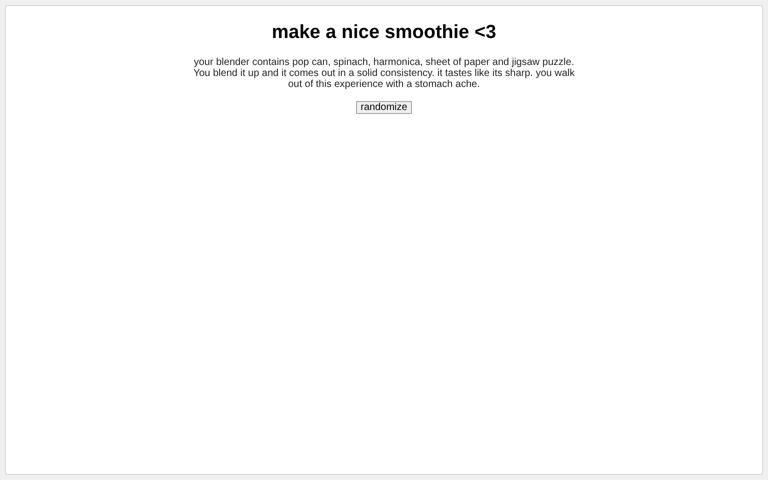 This screenshot has height=480, width=768. I want to click on page-title: make a nice smoothie <3, so click(384, 33).